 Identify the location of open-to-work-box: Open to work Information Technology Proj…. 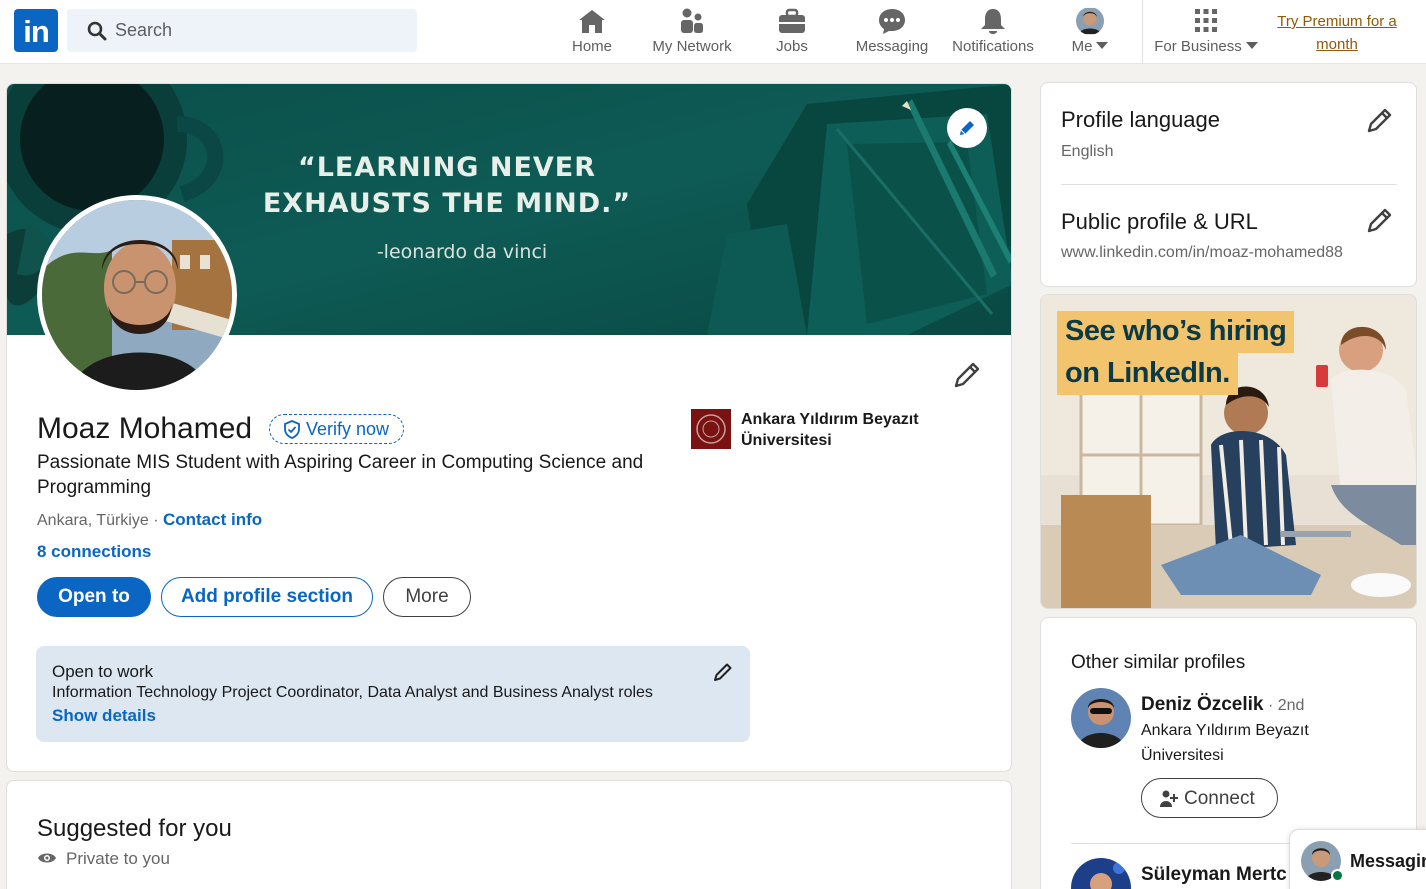
(393, 694).